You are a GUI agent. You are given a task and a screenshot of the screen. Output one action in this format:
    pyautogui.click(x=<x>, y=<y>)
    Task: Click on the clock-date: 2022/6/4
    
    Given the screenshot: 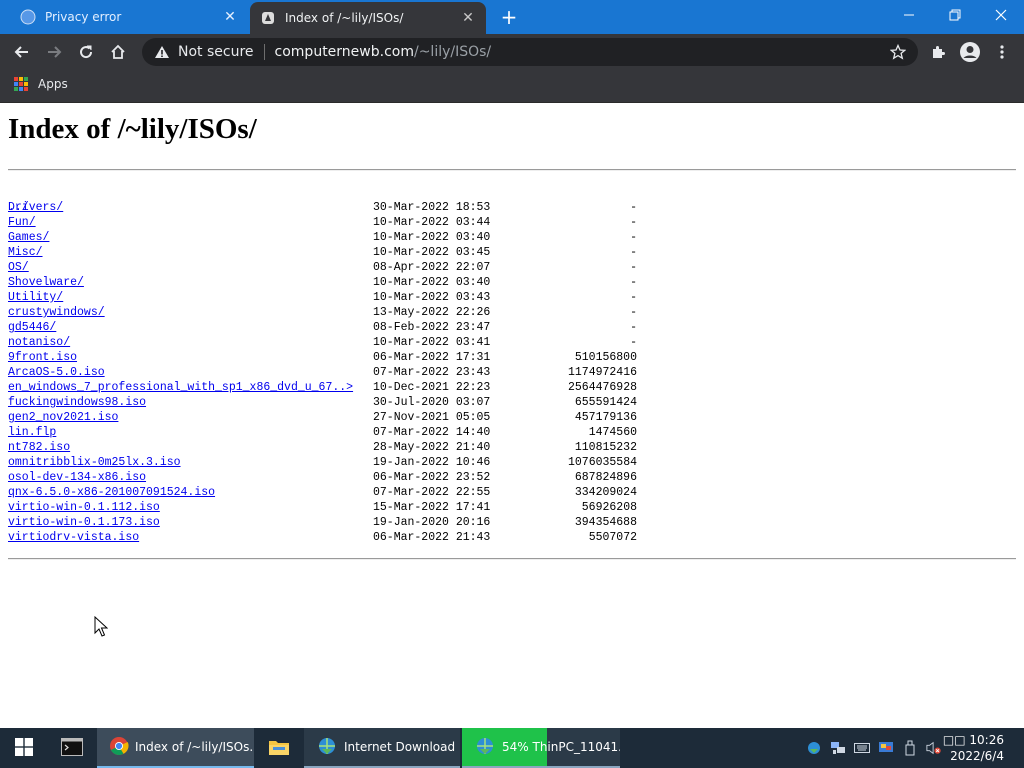 What is the action you would take?
    pyautogui.click(x=977, y=756)
    